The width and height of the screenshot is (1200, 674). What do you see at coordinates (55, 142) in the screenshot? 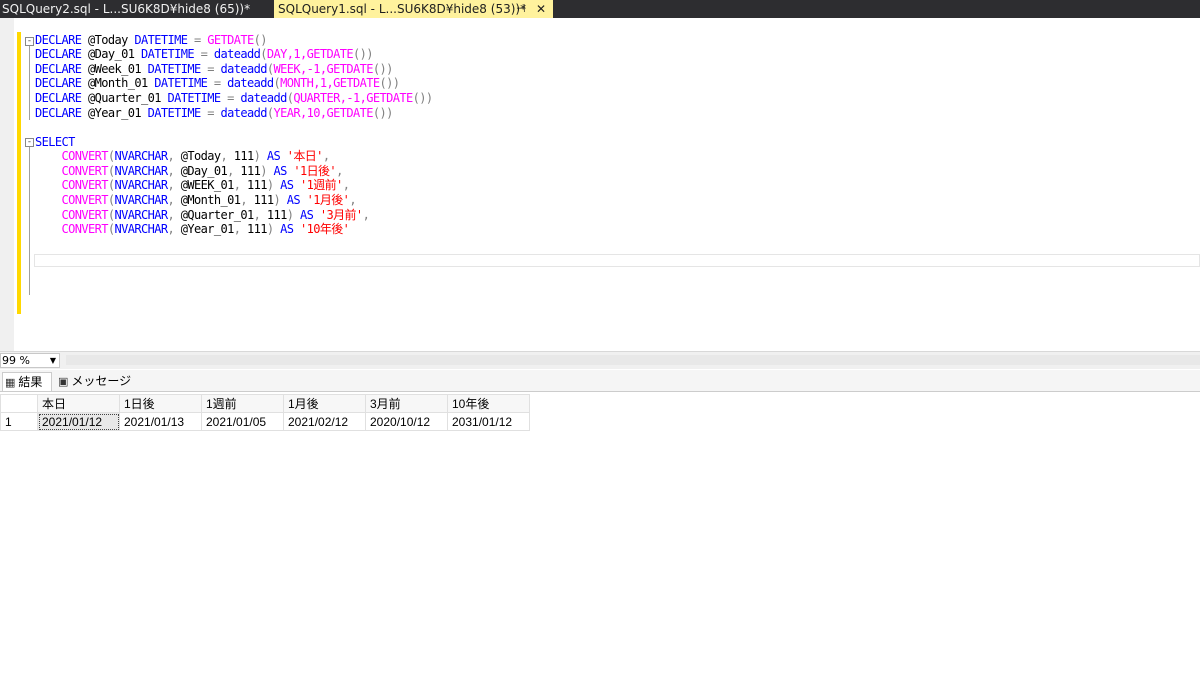
I see `code-line-select: SELECT` at bounding box center [55, 142].